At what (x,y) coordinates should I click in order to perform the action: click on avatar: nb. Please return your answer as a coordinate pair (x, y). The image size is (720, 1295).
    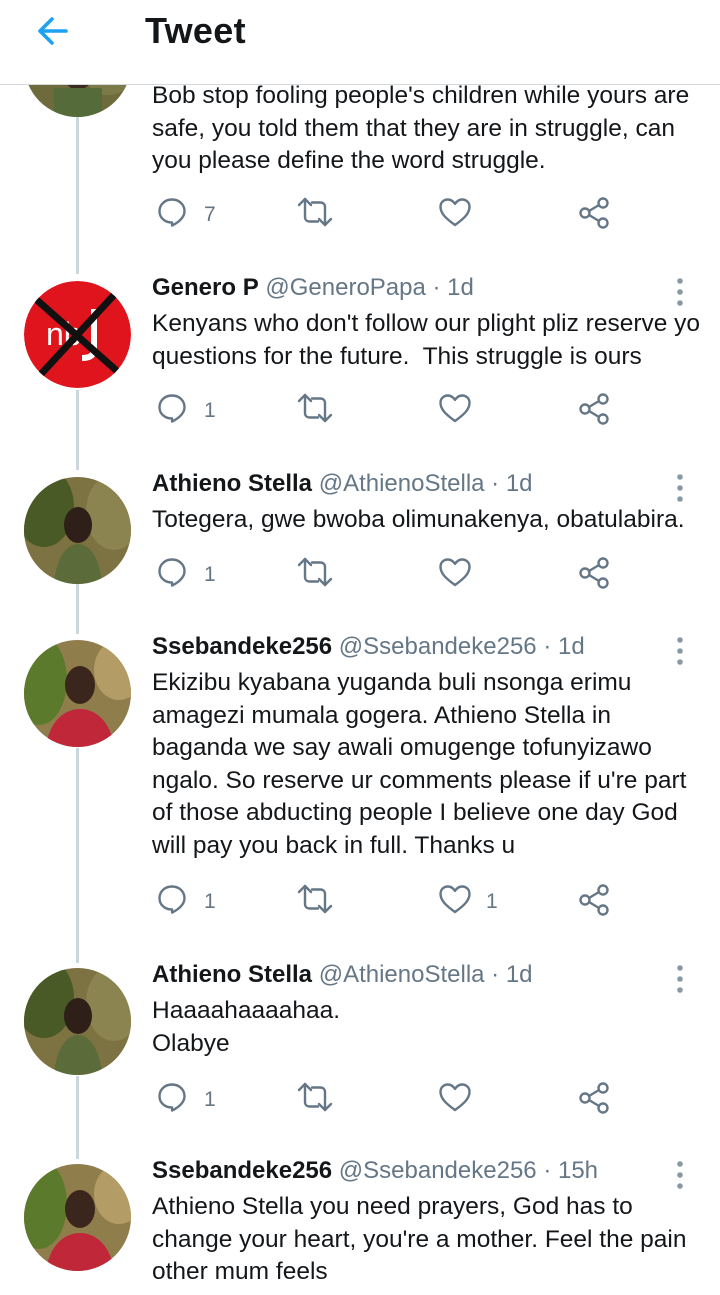
    Looking at the image, I should click on (77, 334).